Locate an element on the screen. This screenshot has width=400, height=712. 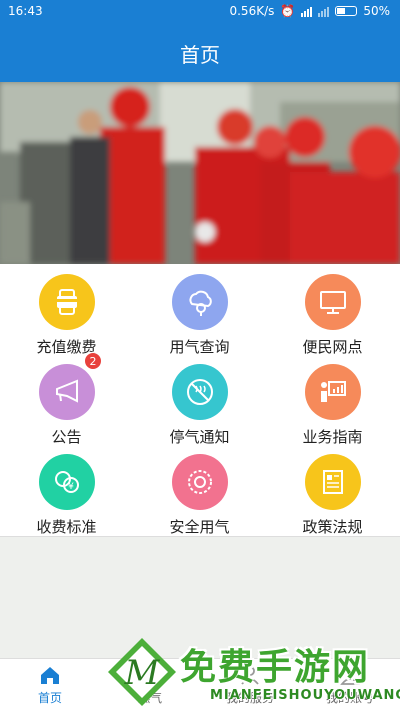
grid-item-label: 公告 is located at coordinates (66, 437).